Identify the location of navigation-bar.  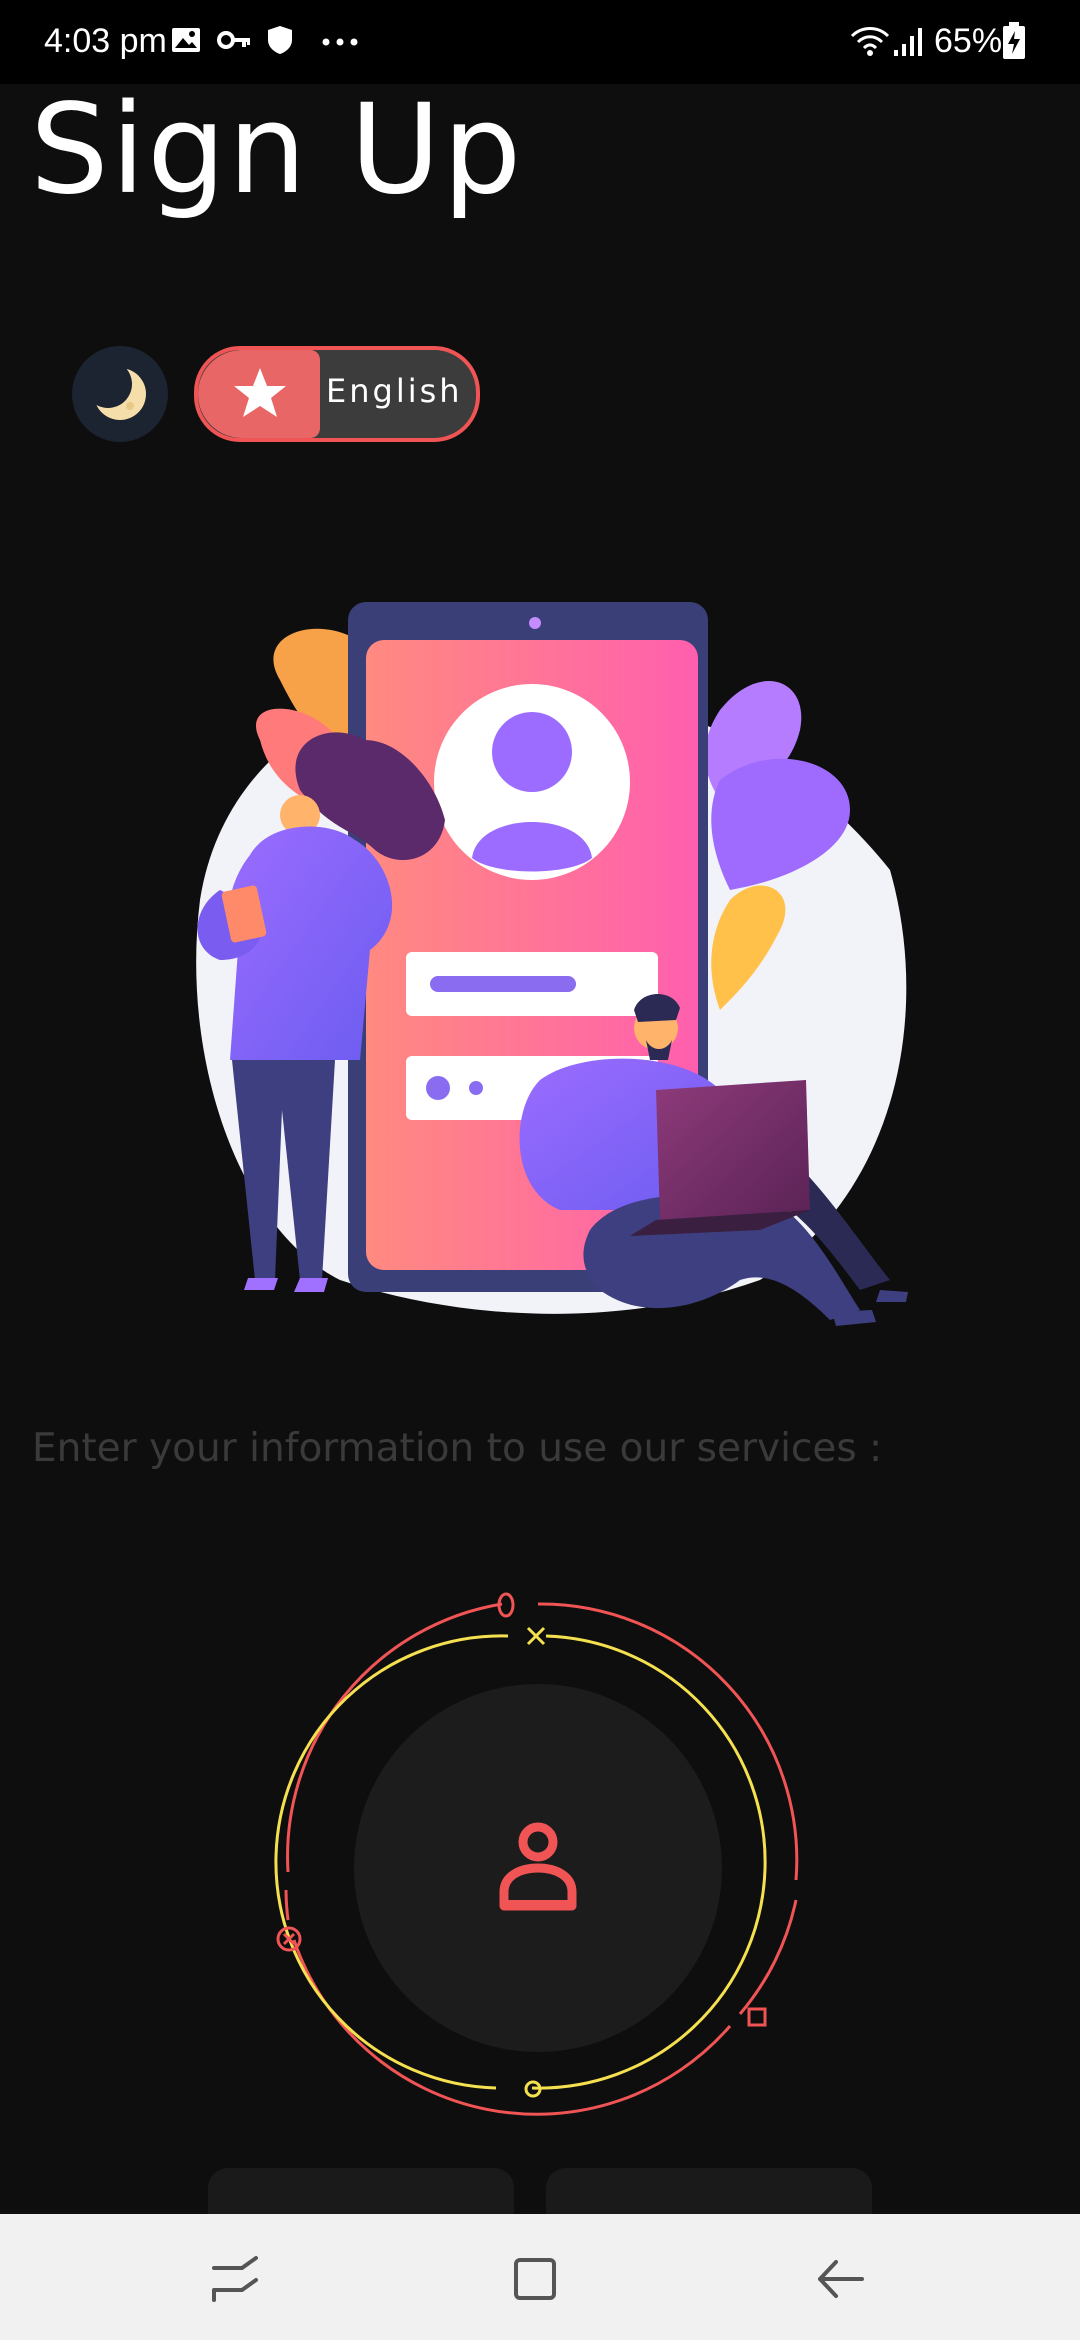
(540, 2277).